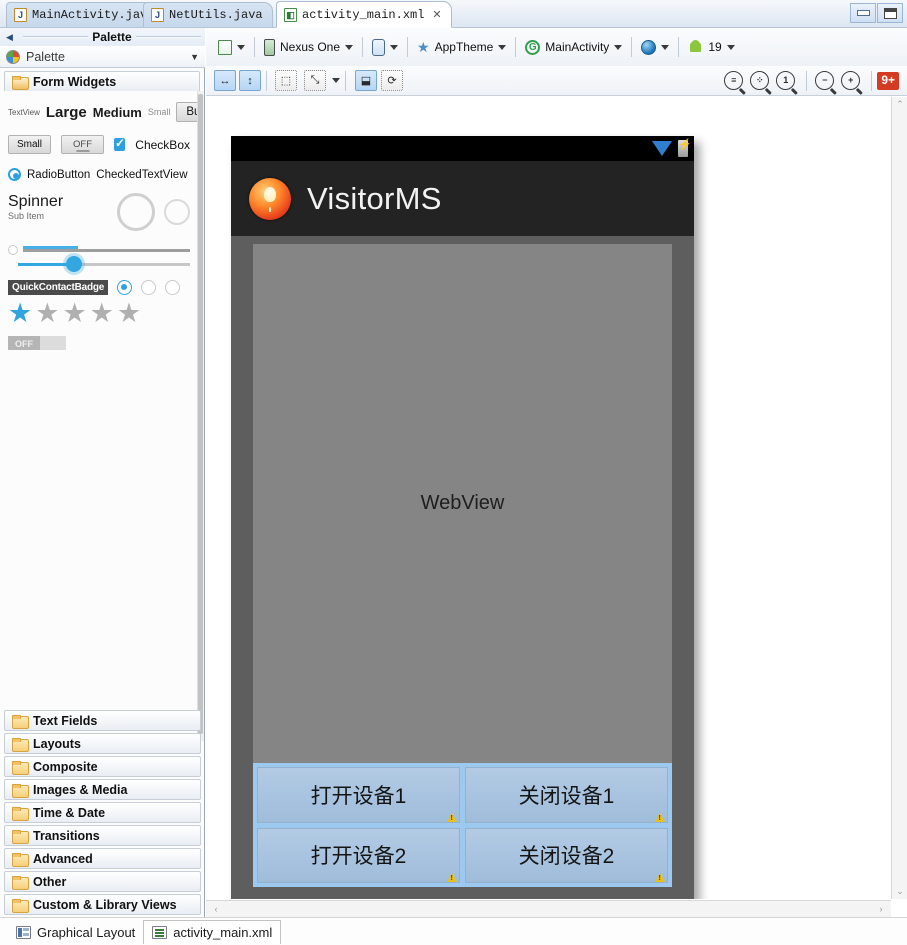  I want to click on widget-spinner-label: Spinner, so click(62, 202).